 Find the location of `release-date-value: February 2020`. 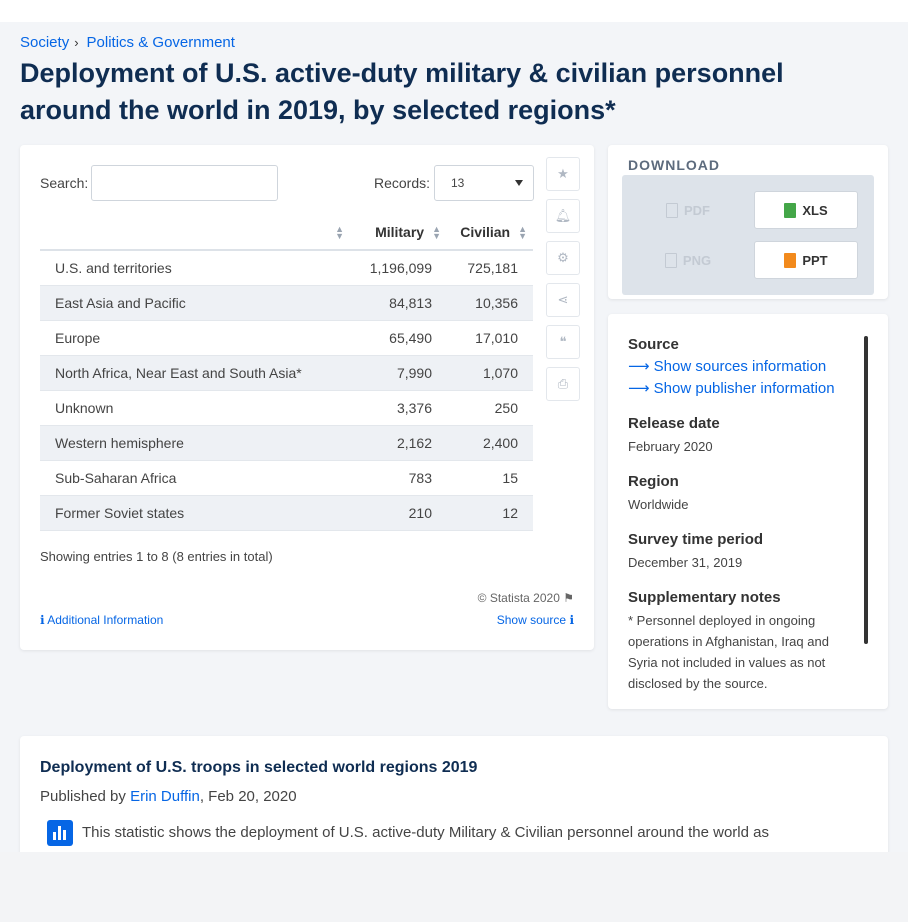

release-date-value: February 2020 is located at coordinates (670, 446).